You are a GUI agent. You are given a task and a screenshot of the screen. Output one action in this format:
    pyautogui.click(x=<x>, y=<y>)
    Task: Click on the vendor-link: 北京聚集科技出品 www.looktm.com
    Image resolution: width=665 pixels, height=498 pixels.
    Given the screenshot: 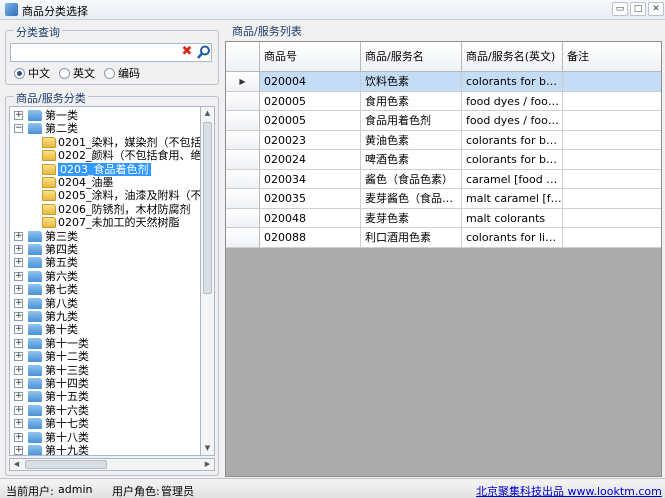 What is the action you would take?
    pyautogui.click(x=569, y=490)
    